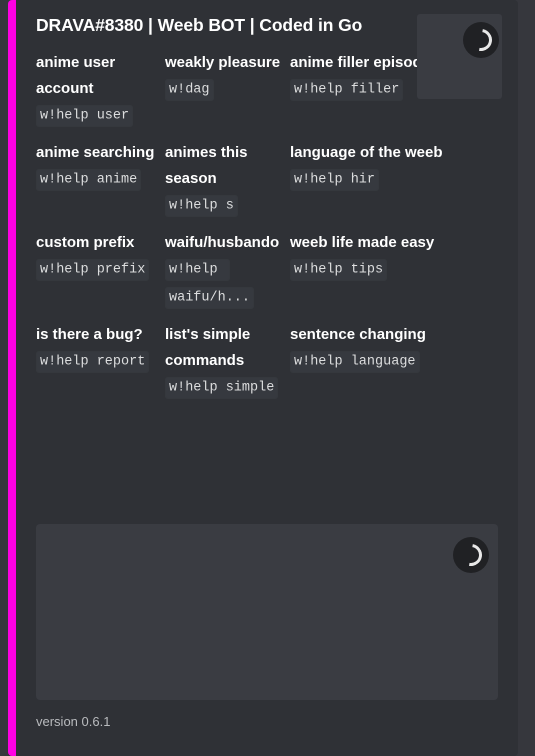 The image size is (535, 756). I want to click on embed-field: is there a bug? w!help report, so click(100, 367).